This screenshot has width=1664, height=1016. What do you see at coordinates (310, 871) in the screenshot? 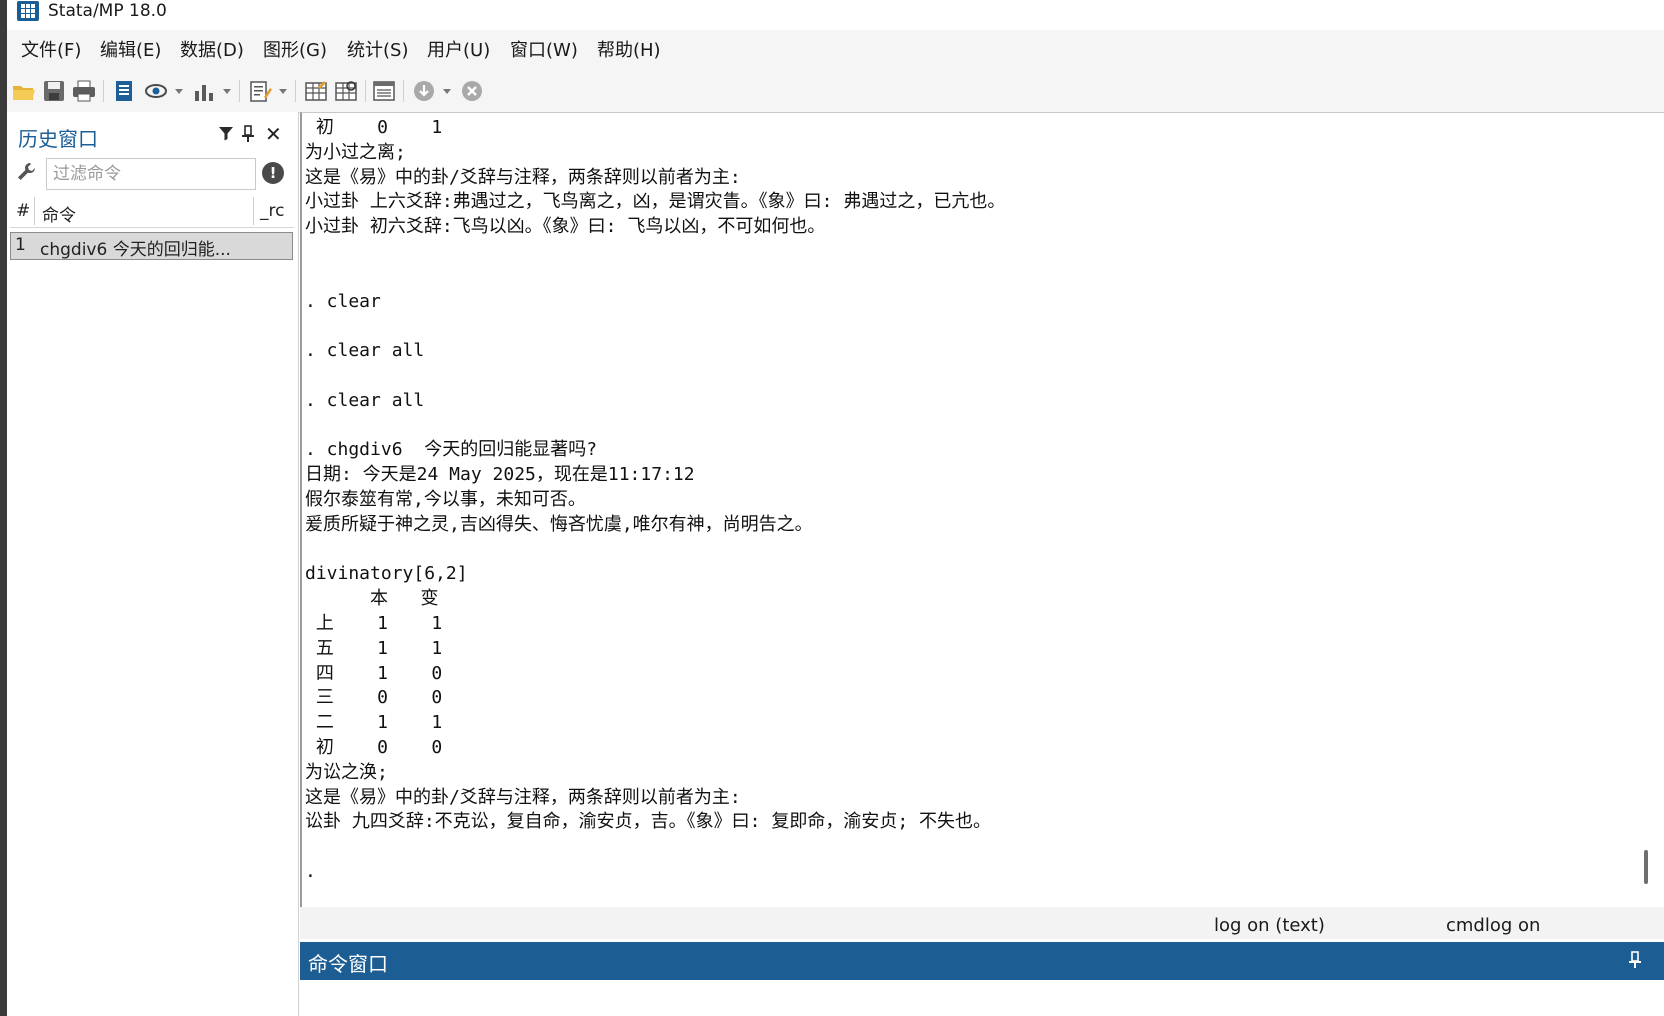
I see `results-line: .` at bounding box center [310, 871].